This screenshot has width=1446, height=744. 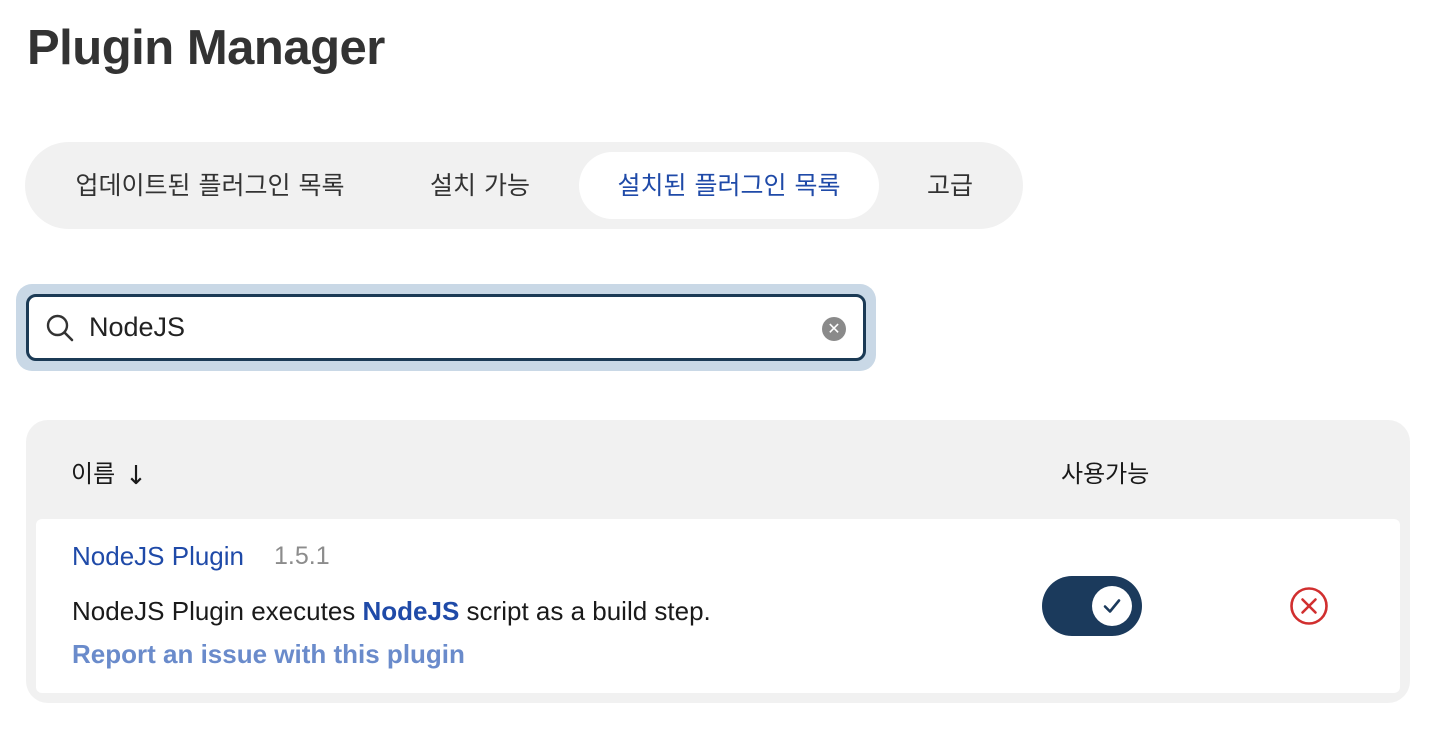 I want to click on tab-available: 설치 가능, so click(x=480, y=185).